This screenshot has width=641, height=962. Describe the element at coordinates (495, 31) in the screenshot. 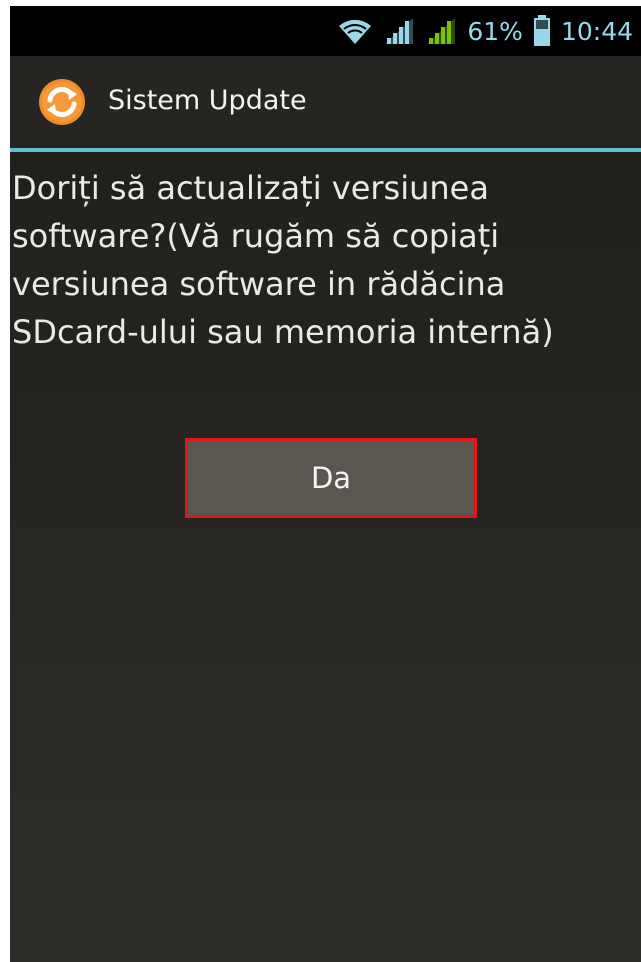

I see `battery-percent: 61%` at that location.